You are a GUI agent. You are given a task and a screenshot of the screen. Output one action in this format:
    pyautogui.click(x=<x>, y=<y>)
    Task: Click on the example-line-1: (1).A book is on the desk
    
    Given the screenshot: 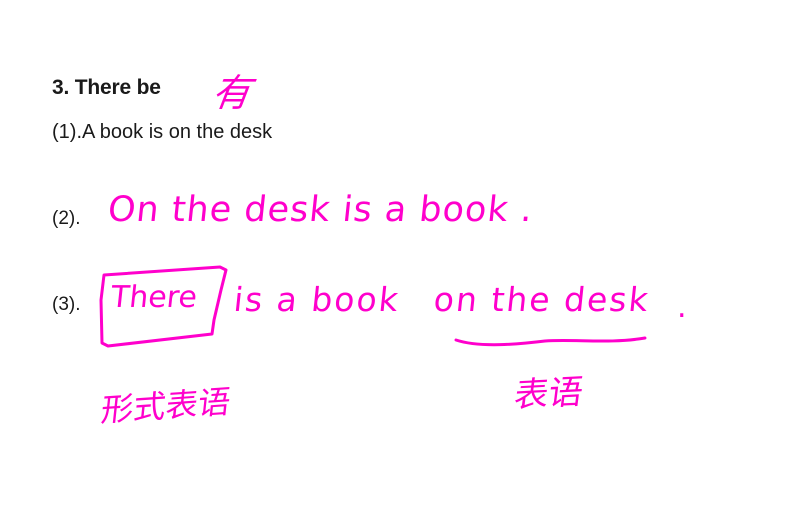 What is the action you would take?
    pyautogui.click(x=162, y=132)
    